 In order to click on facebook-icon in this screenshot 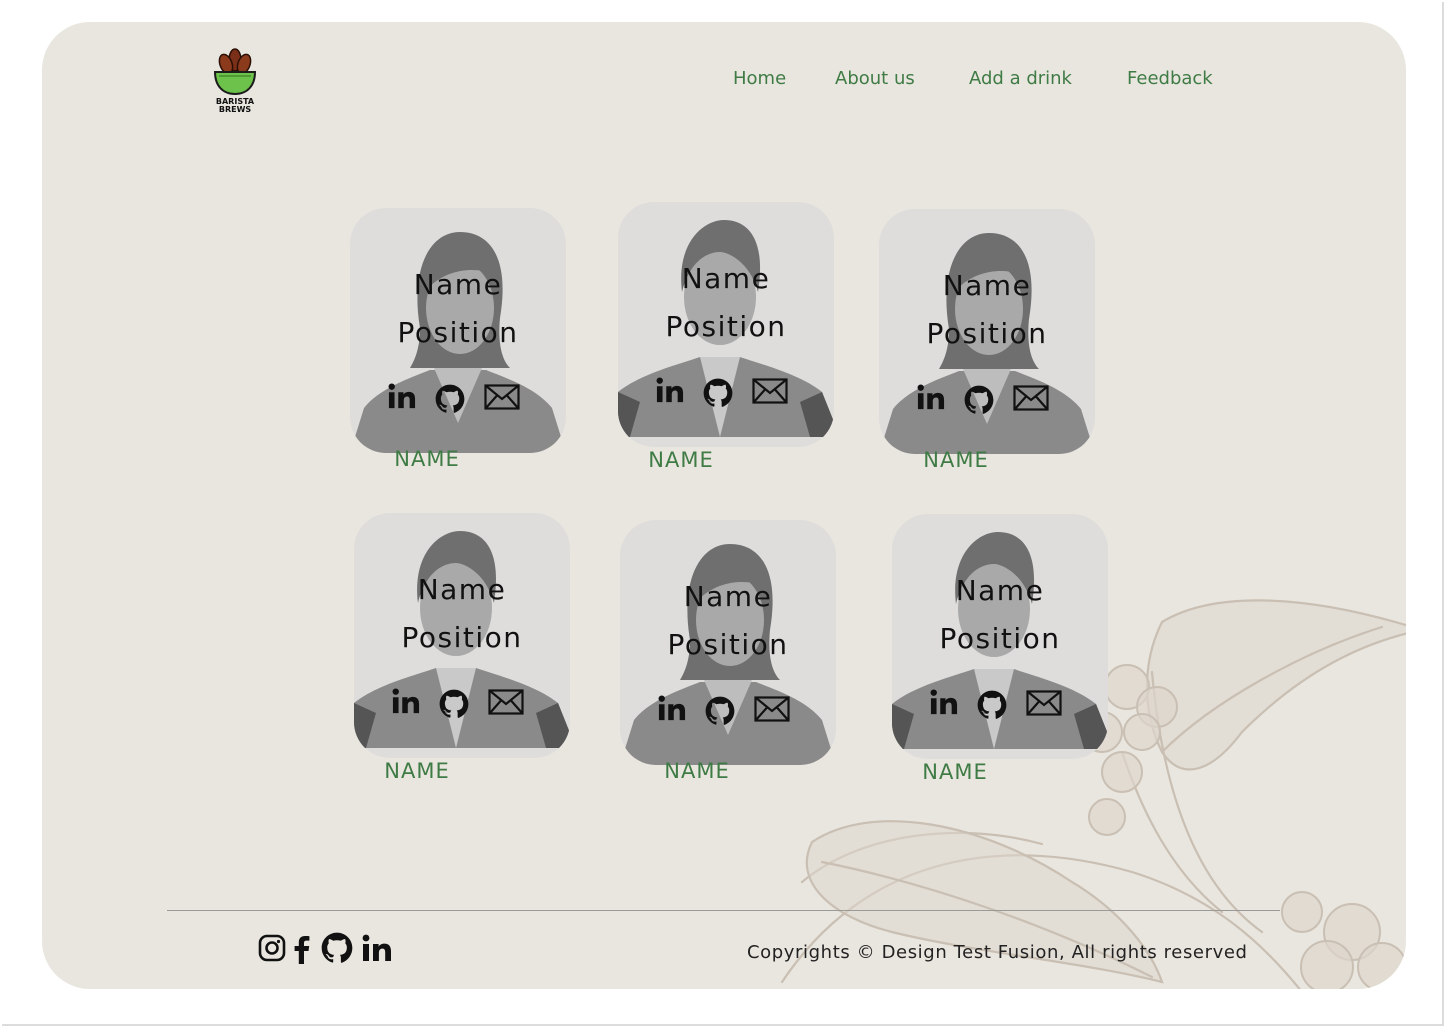, I will do `click(302, 951)`.